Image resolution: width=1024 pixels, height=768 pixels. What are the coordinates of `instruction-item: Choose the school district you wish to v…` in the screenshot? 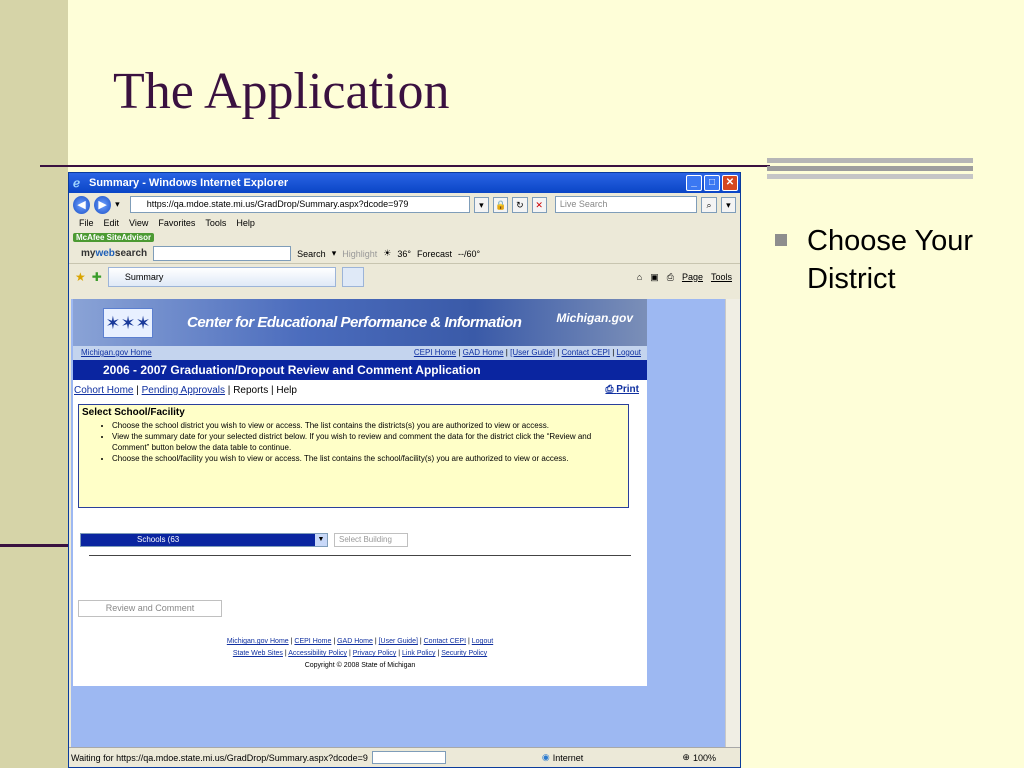 It's located at (368, 425).